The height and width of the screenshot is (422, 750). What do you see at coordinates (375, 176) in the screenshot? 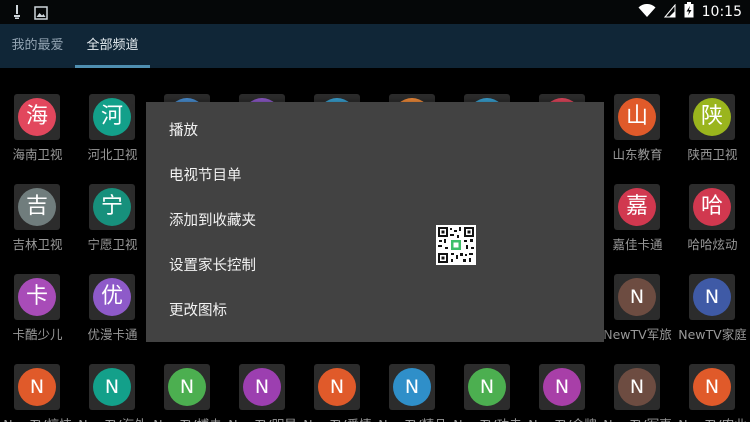
I see `menu-item-tv-guide: 电视节目单` at bounding box center [375, 176].